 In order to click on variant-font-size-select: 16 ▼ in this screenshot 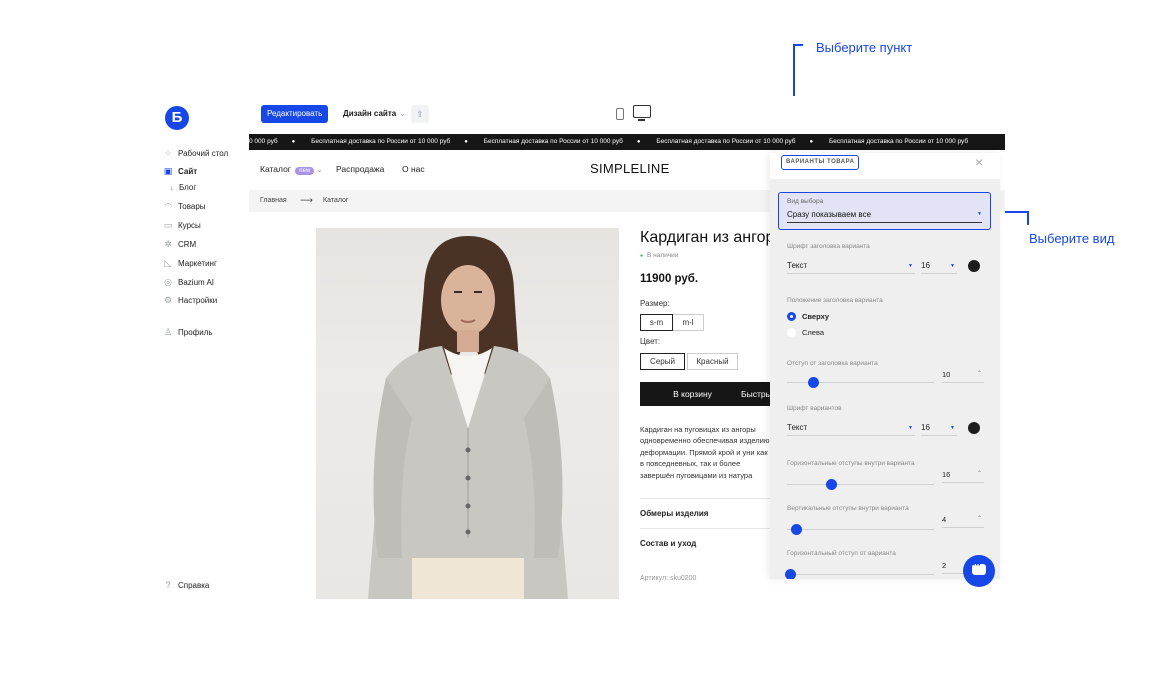, I will do `click(939, 429)`.